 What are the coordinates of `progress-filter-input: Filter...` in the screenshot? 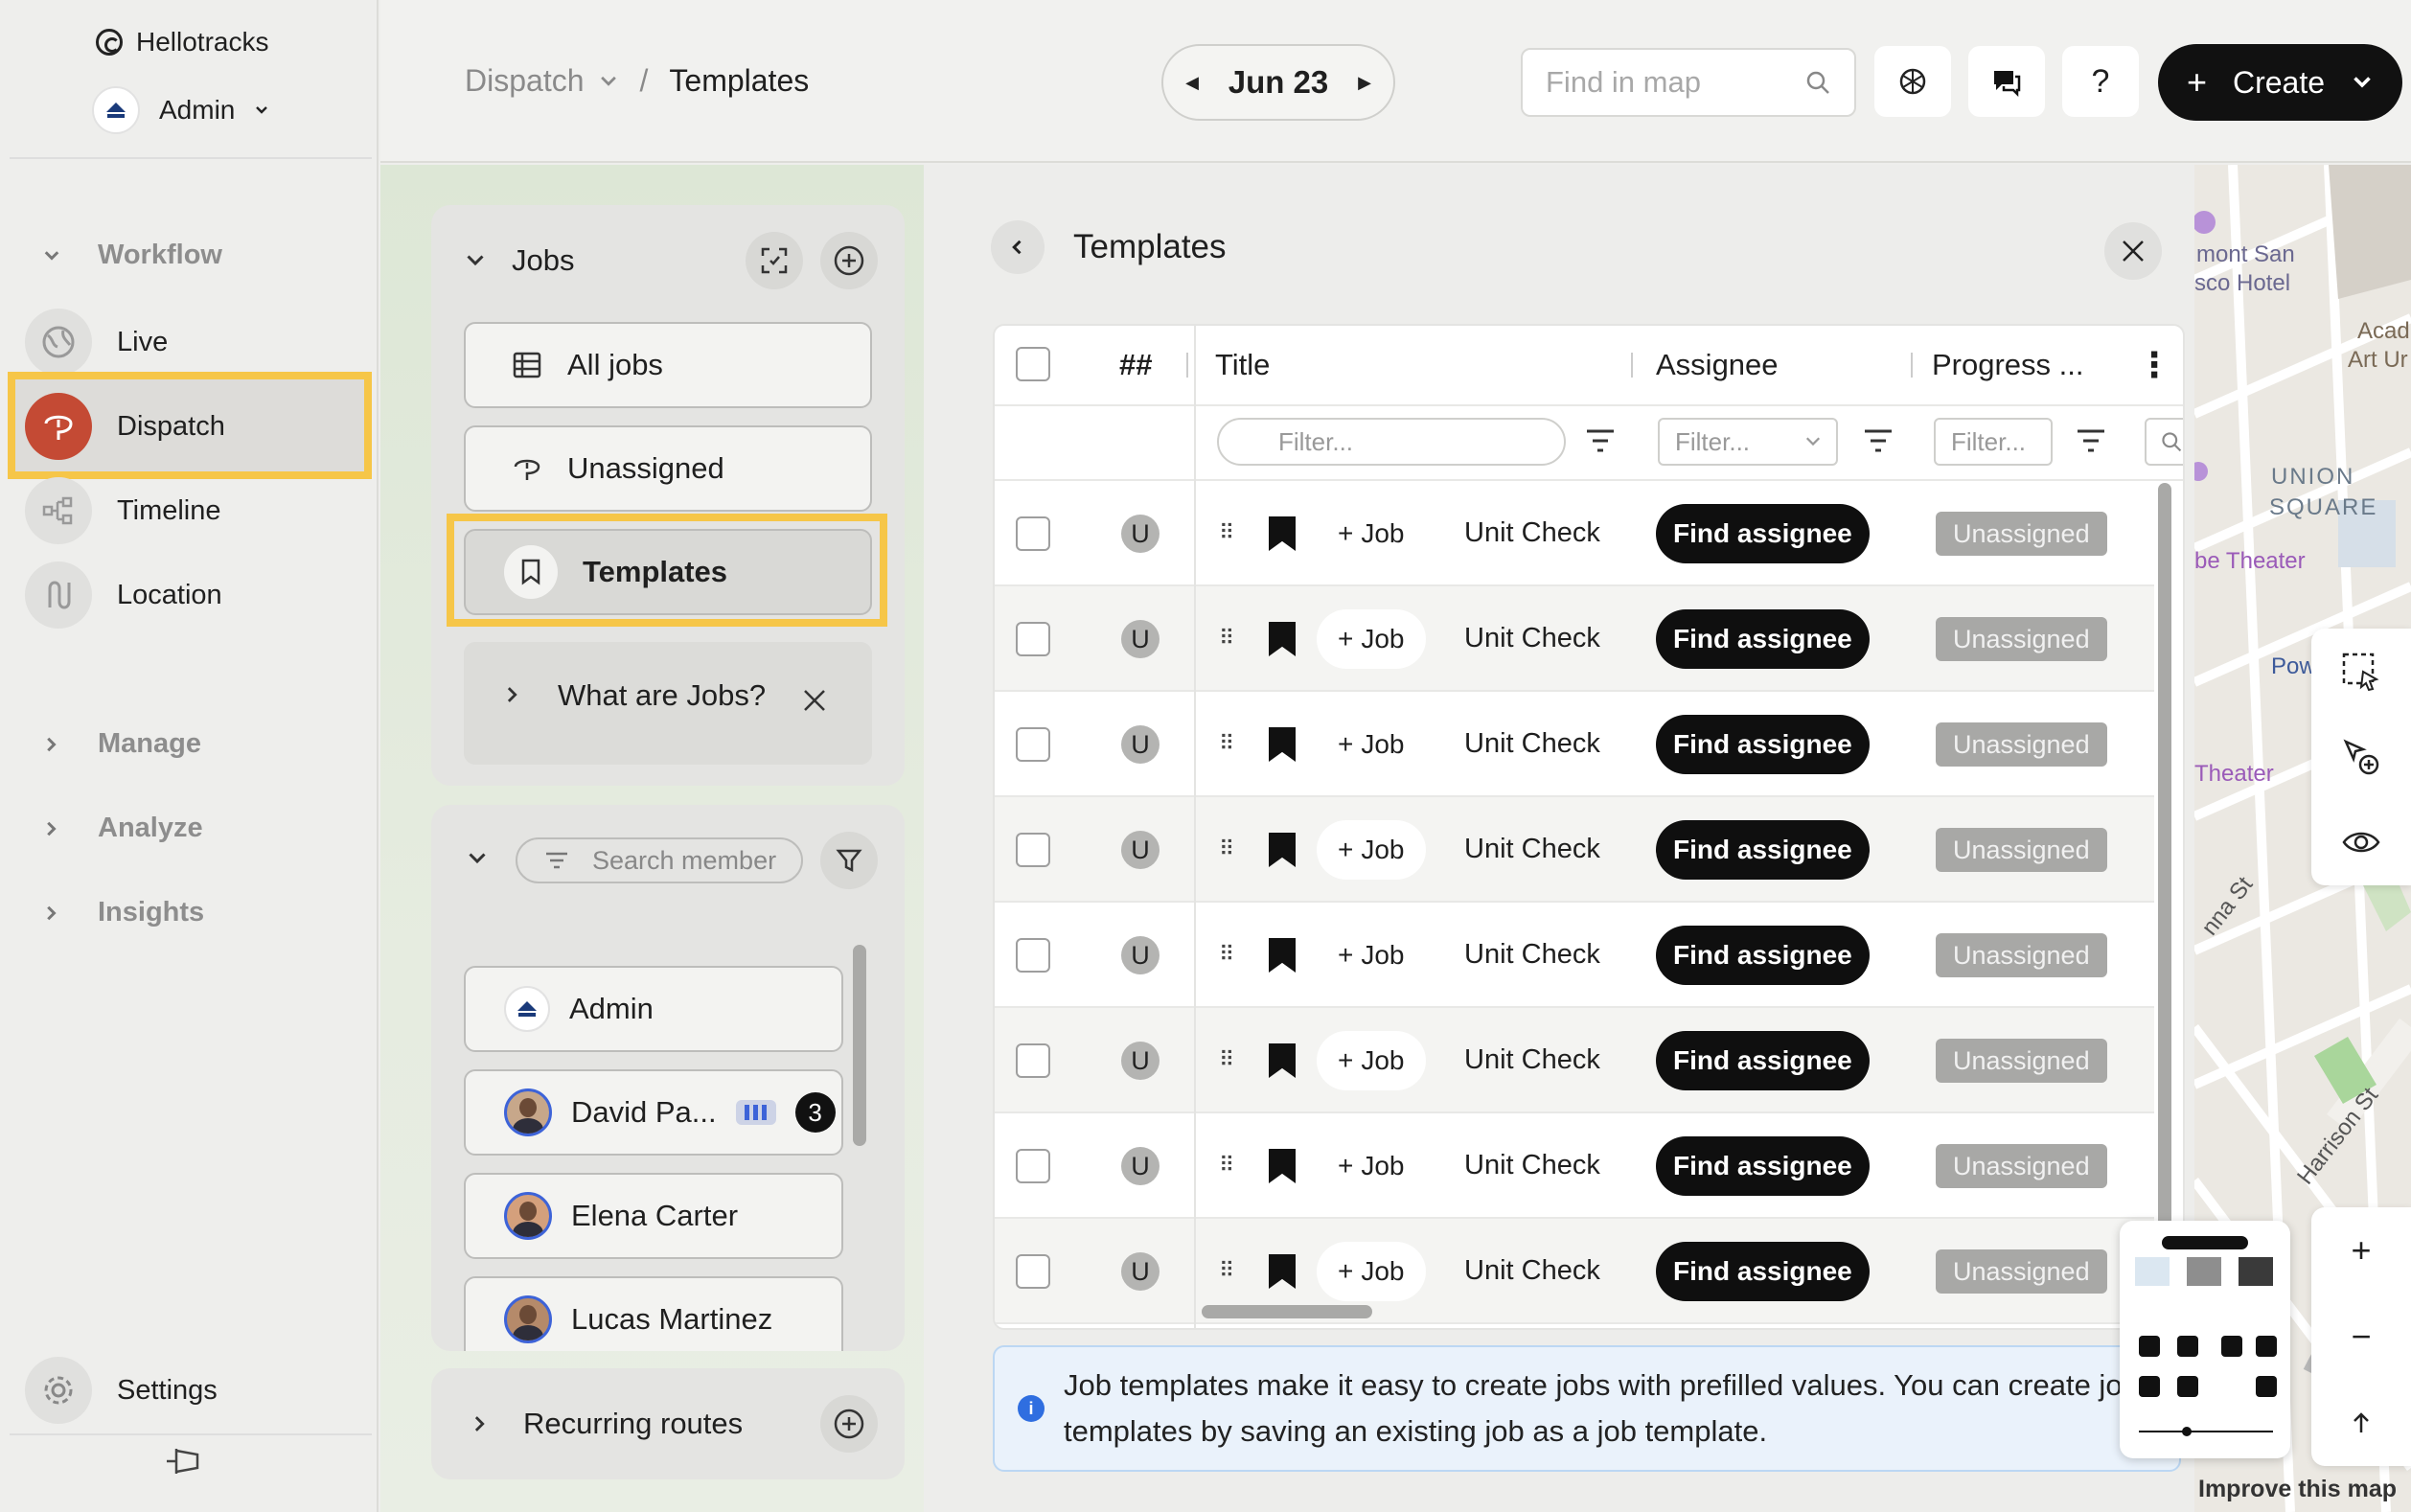 It's located at (1993, 442).